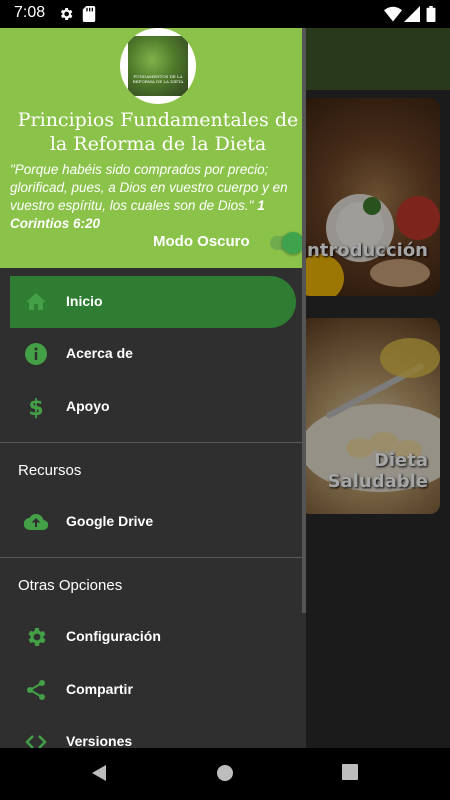 Image resolution: width=450 pixels, height=800 pixels. What do you see at coordinates (99, 740) in the screenshot?
I see `menu-item-label: Versiones` at bounding box center [99, 740].